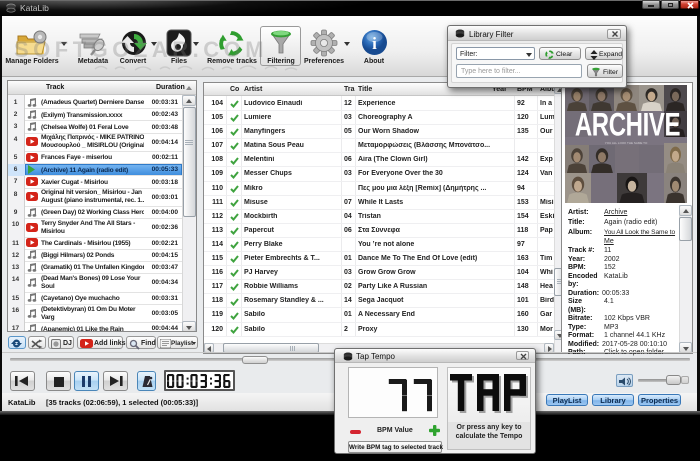 The height and width of the screenshot is (461, 700). What do you see at coordinates (627, 124) in the screenshot?
I see `svg-text: ARCHIVE` at bounding box center [627, 124].